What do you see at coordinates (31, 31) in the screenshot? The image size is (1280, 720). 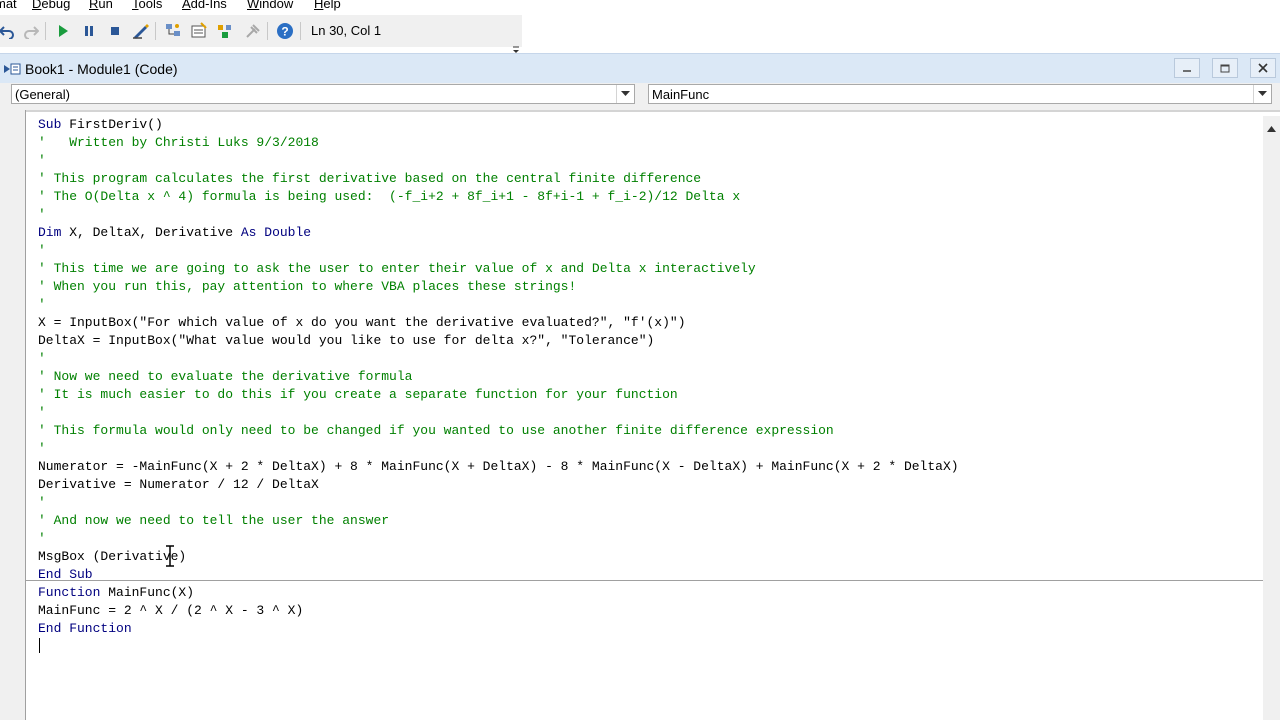 I see `redo-icon` at bounding box center [31, 31].